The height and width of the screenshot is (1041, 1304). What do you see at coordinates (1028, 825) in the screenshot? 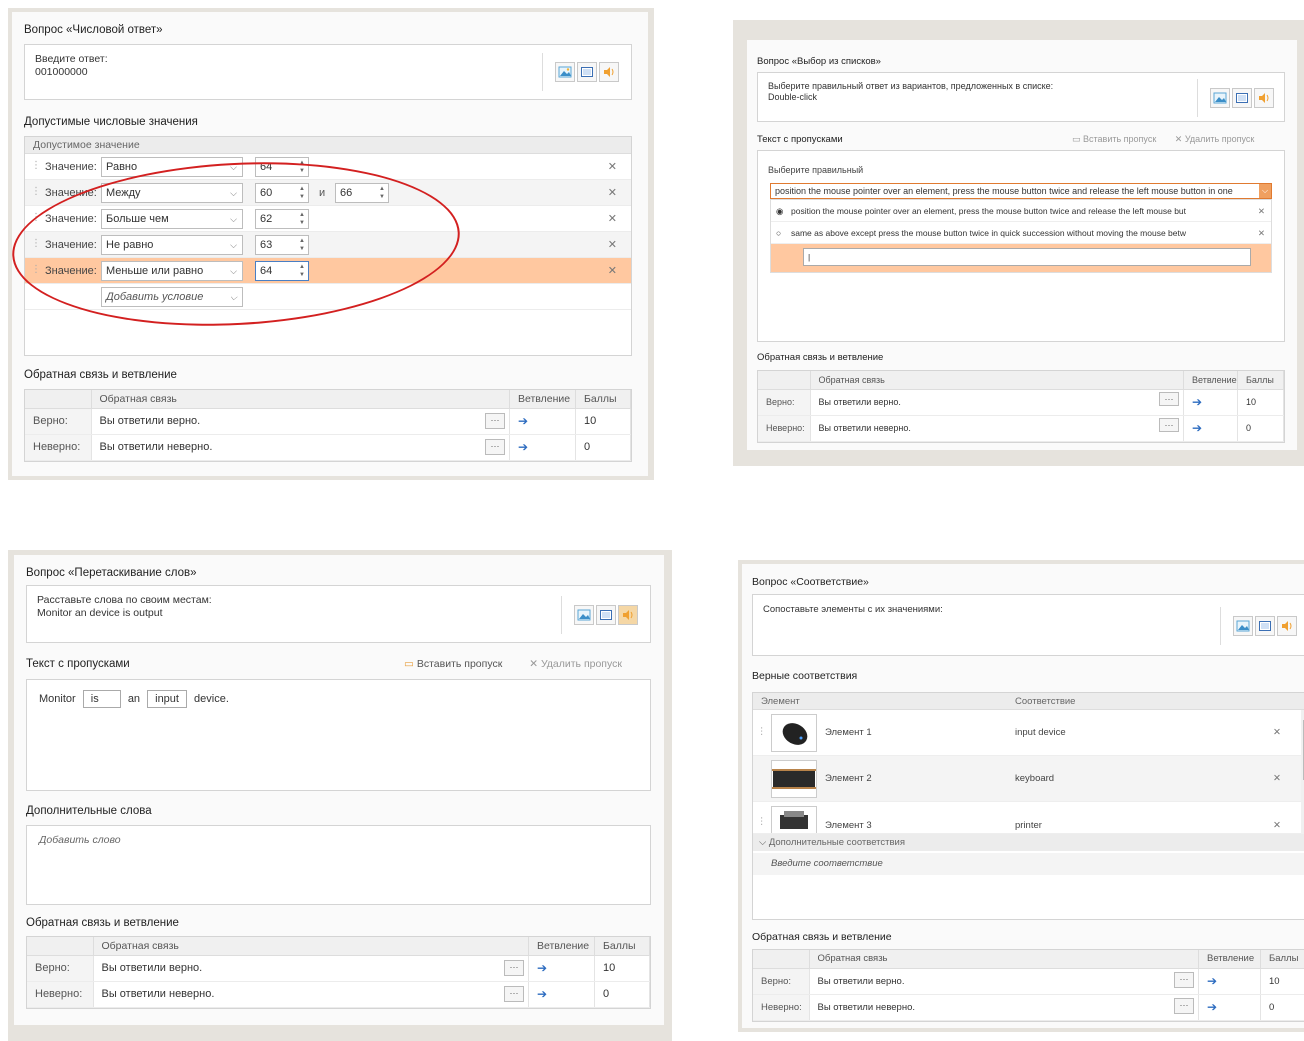
I see `match-value: printer` at bounding box center [1028, 825].